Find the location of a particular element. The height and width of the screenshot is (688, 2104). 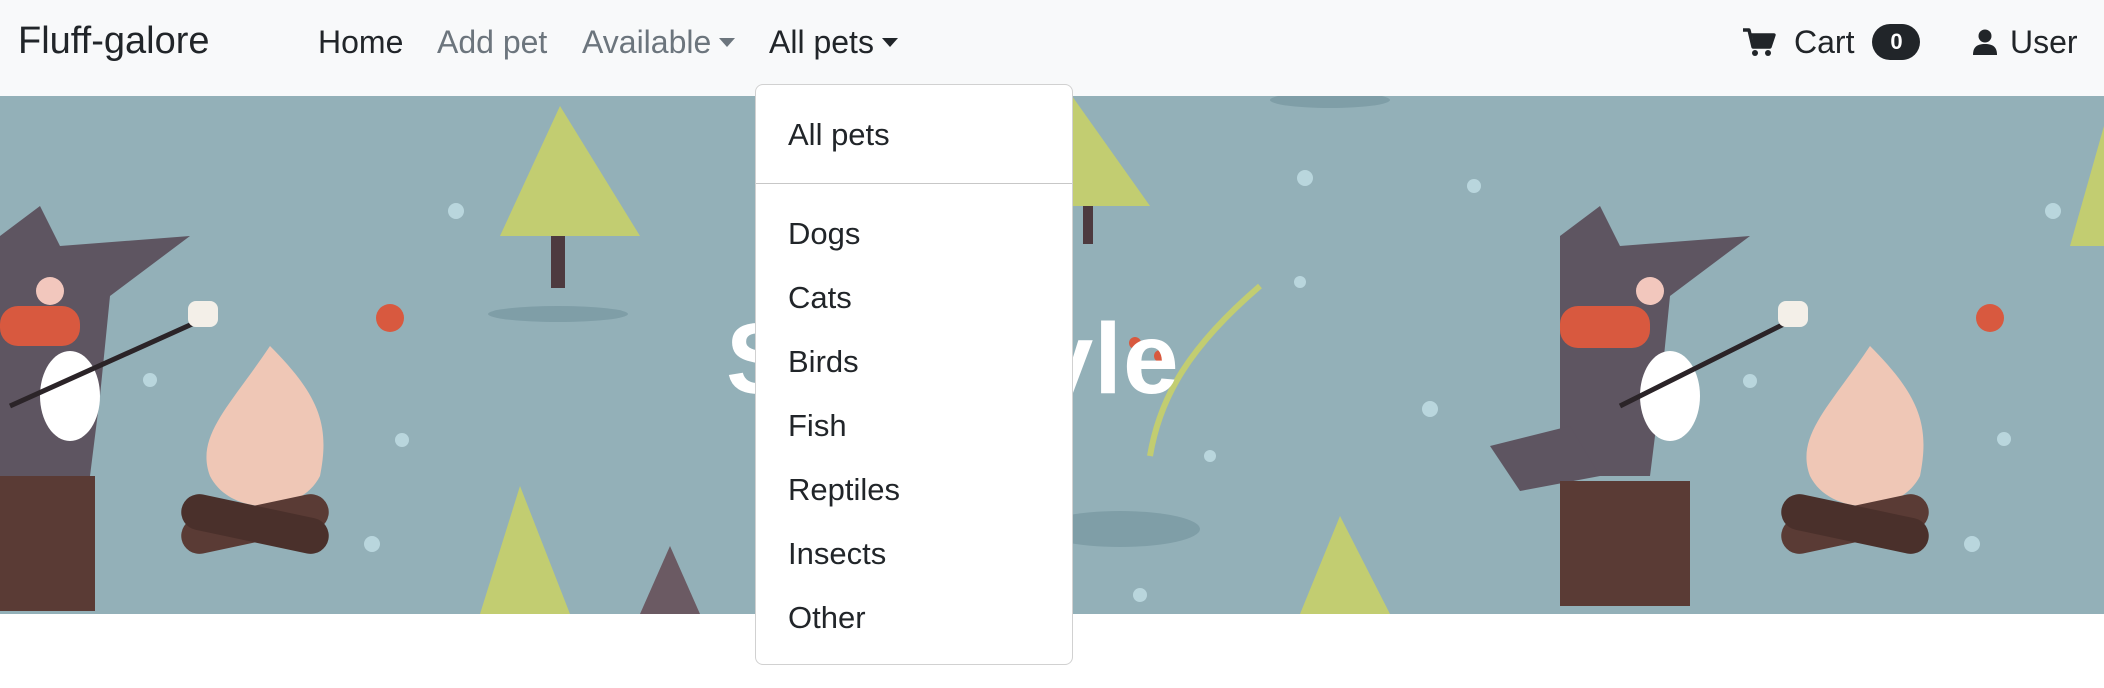

cart-button: Cart 0 is located at coordinates (1831, 42).